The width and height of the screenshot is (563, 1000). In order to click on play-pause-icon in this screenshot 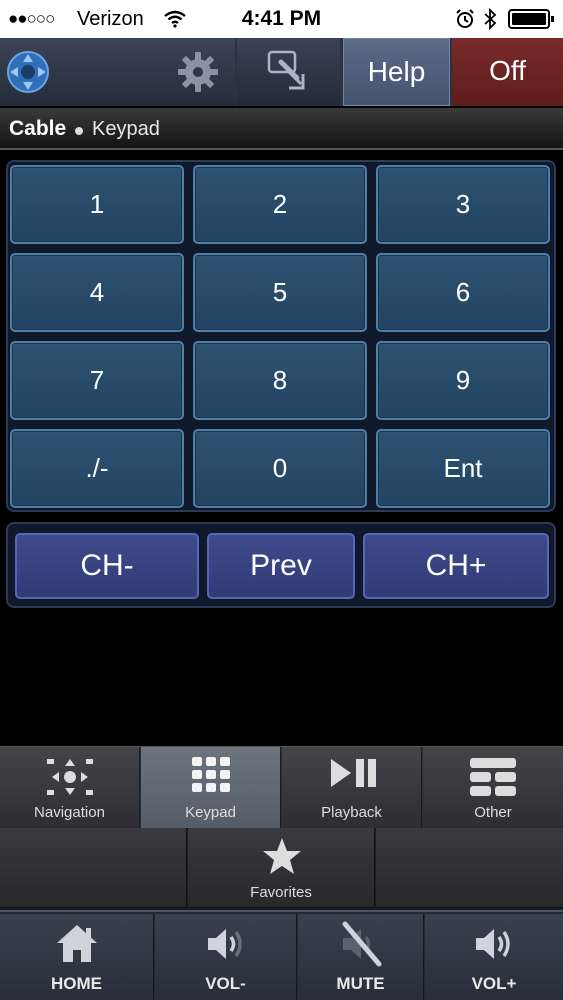, I will do `click(353, 773)`.